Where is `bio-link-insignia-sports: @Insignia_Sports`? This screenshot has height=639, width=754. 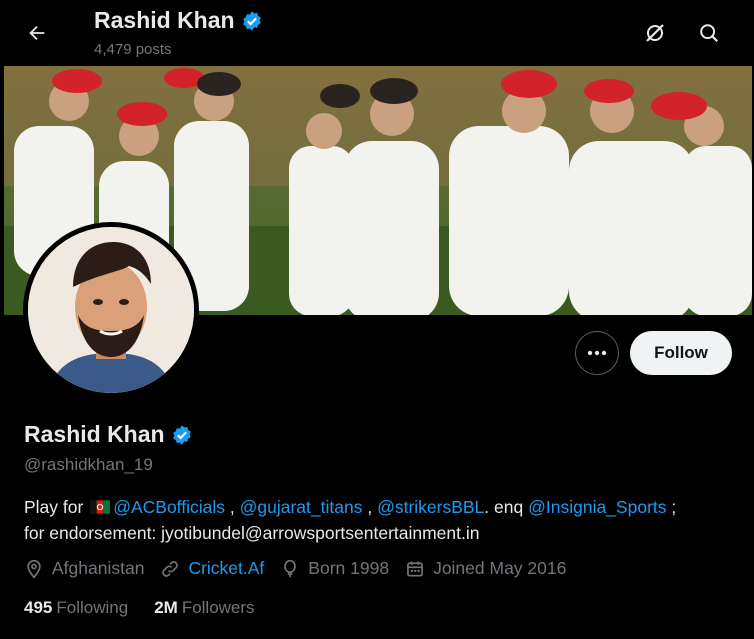
bio-link-insignia-sports: @Insignia_Sports is located at coordinates (597, 507).